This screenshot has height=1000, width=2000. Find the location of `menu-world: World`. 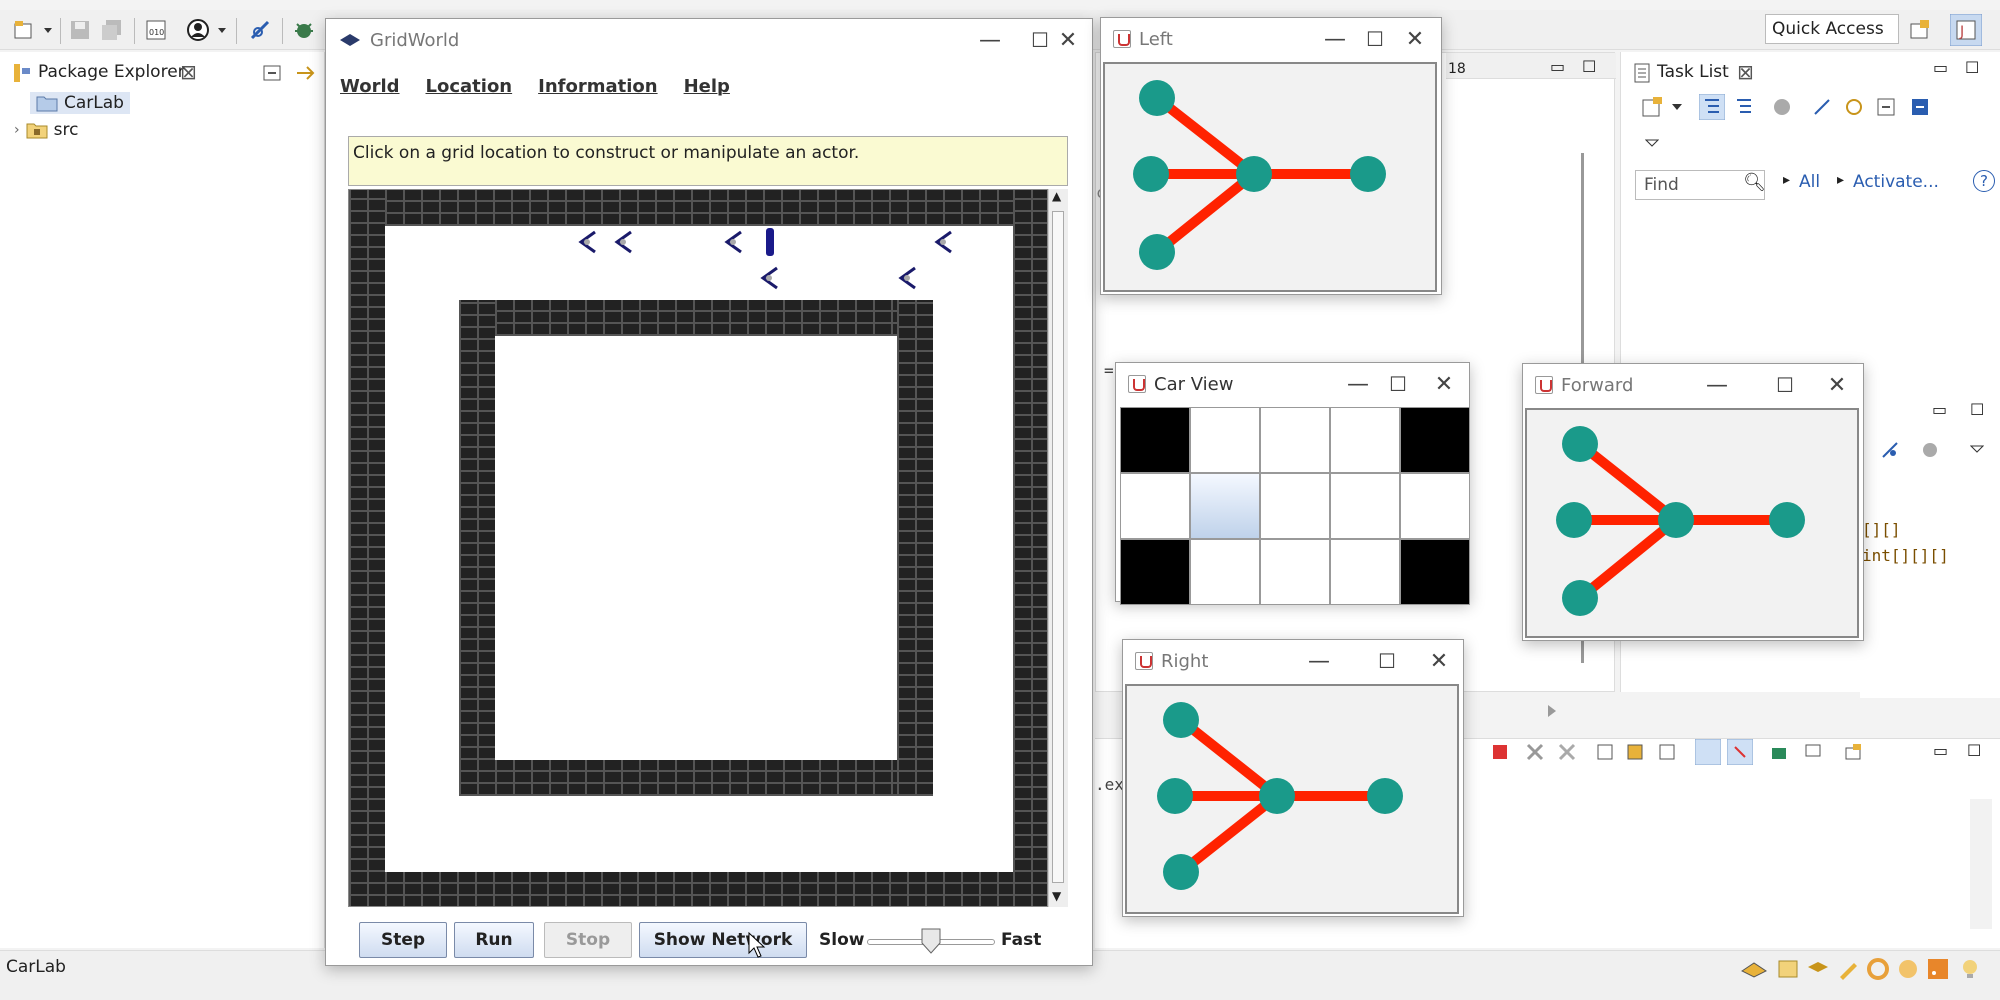

menu-world: World is located at coordinates (370, 86).